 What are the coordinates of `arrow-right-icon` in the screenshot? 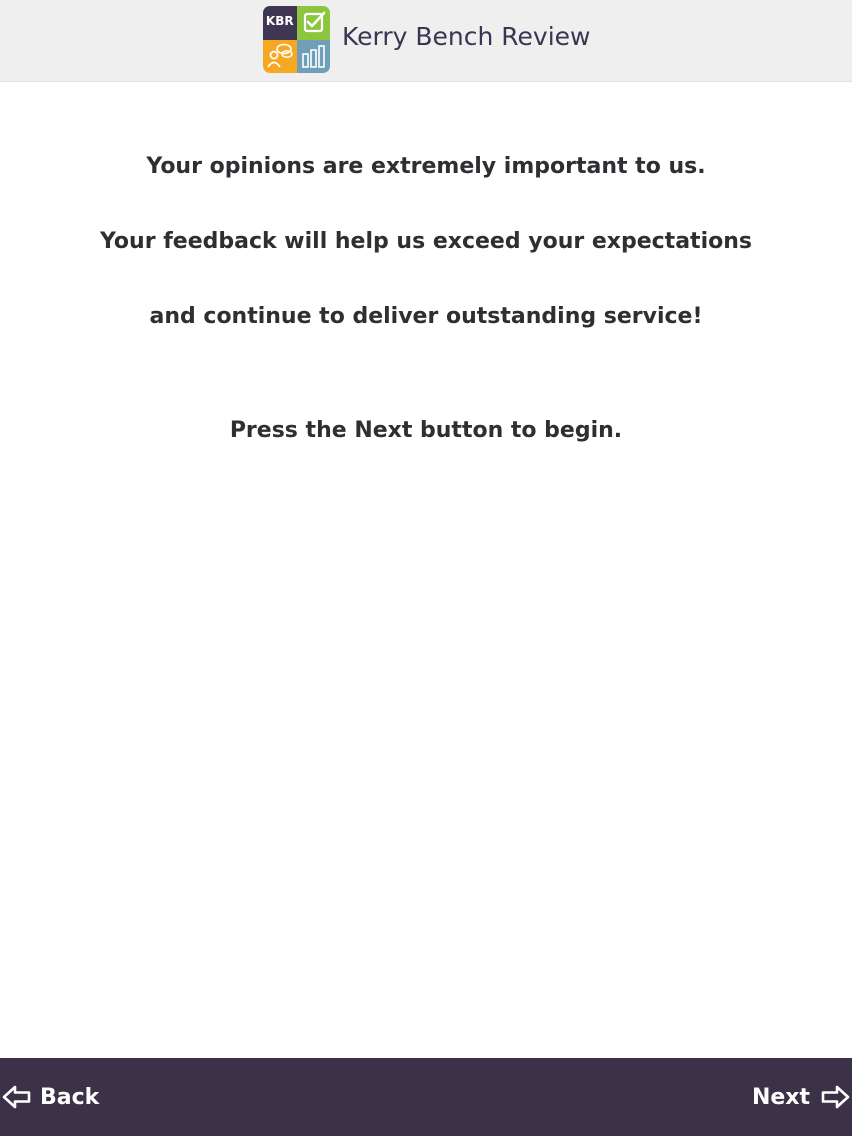 It's located at (835, 1097).